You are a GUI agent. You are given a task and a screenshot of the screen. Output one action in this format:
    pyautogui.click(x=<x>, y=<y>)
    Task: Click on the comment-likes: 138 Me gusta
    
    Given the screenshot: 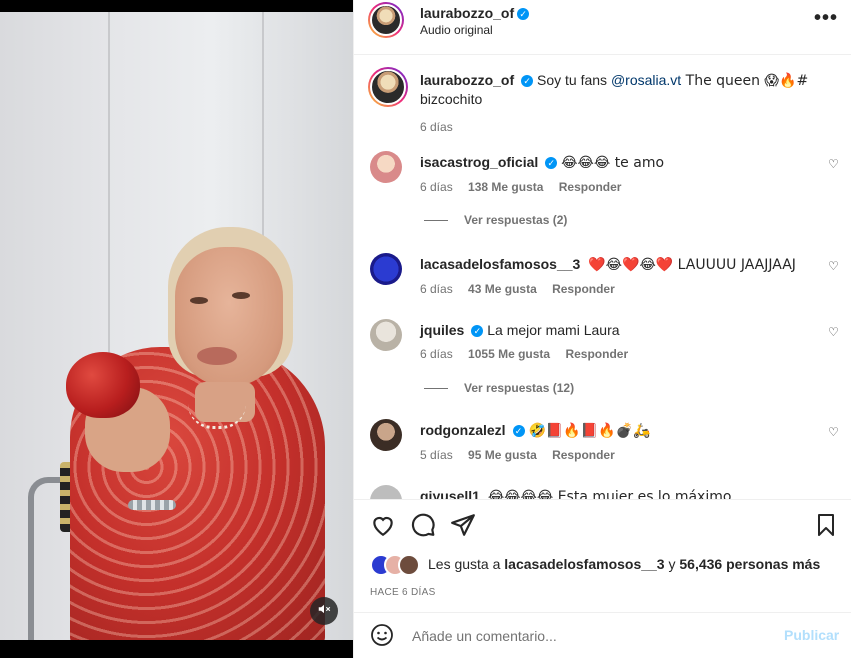 What is the action you would take?
    pyautogui.click(x=505, y=187)
    